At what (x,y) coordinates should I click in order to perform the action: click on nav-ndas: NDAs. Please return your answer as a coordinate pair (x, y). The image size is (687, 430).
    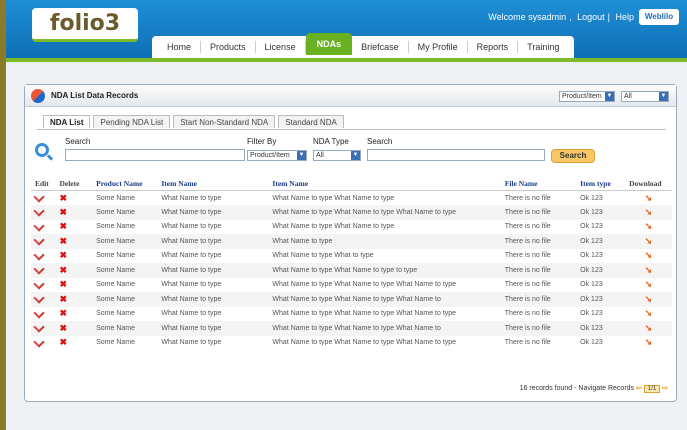
    Looking at the image, I should click on (329, 44).